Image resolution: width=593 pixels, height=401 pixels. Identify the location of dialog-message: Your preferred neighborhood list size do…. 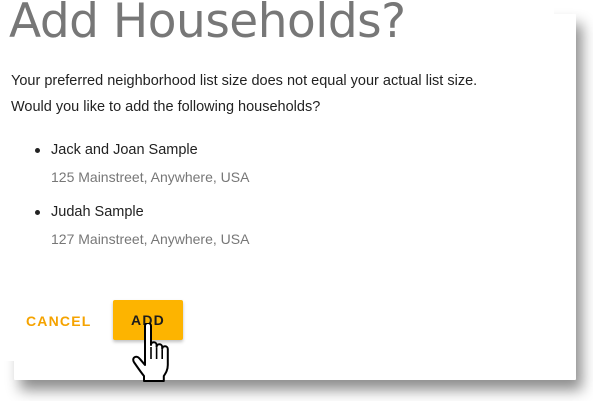
(278, 94).